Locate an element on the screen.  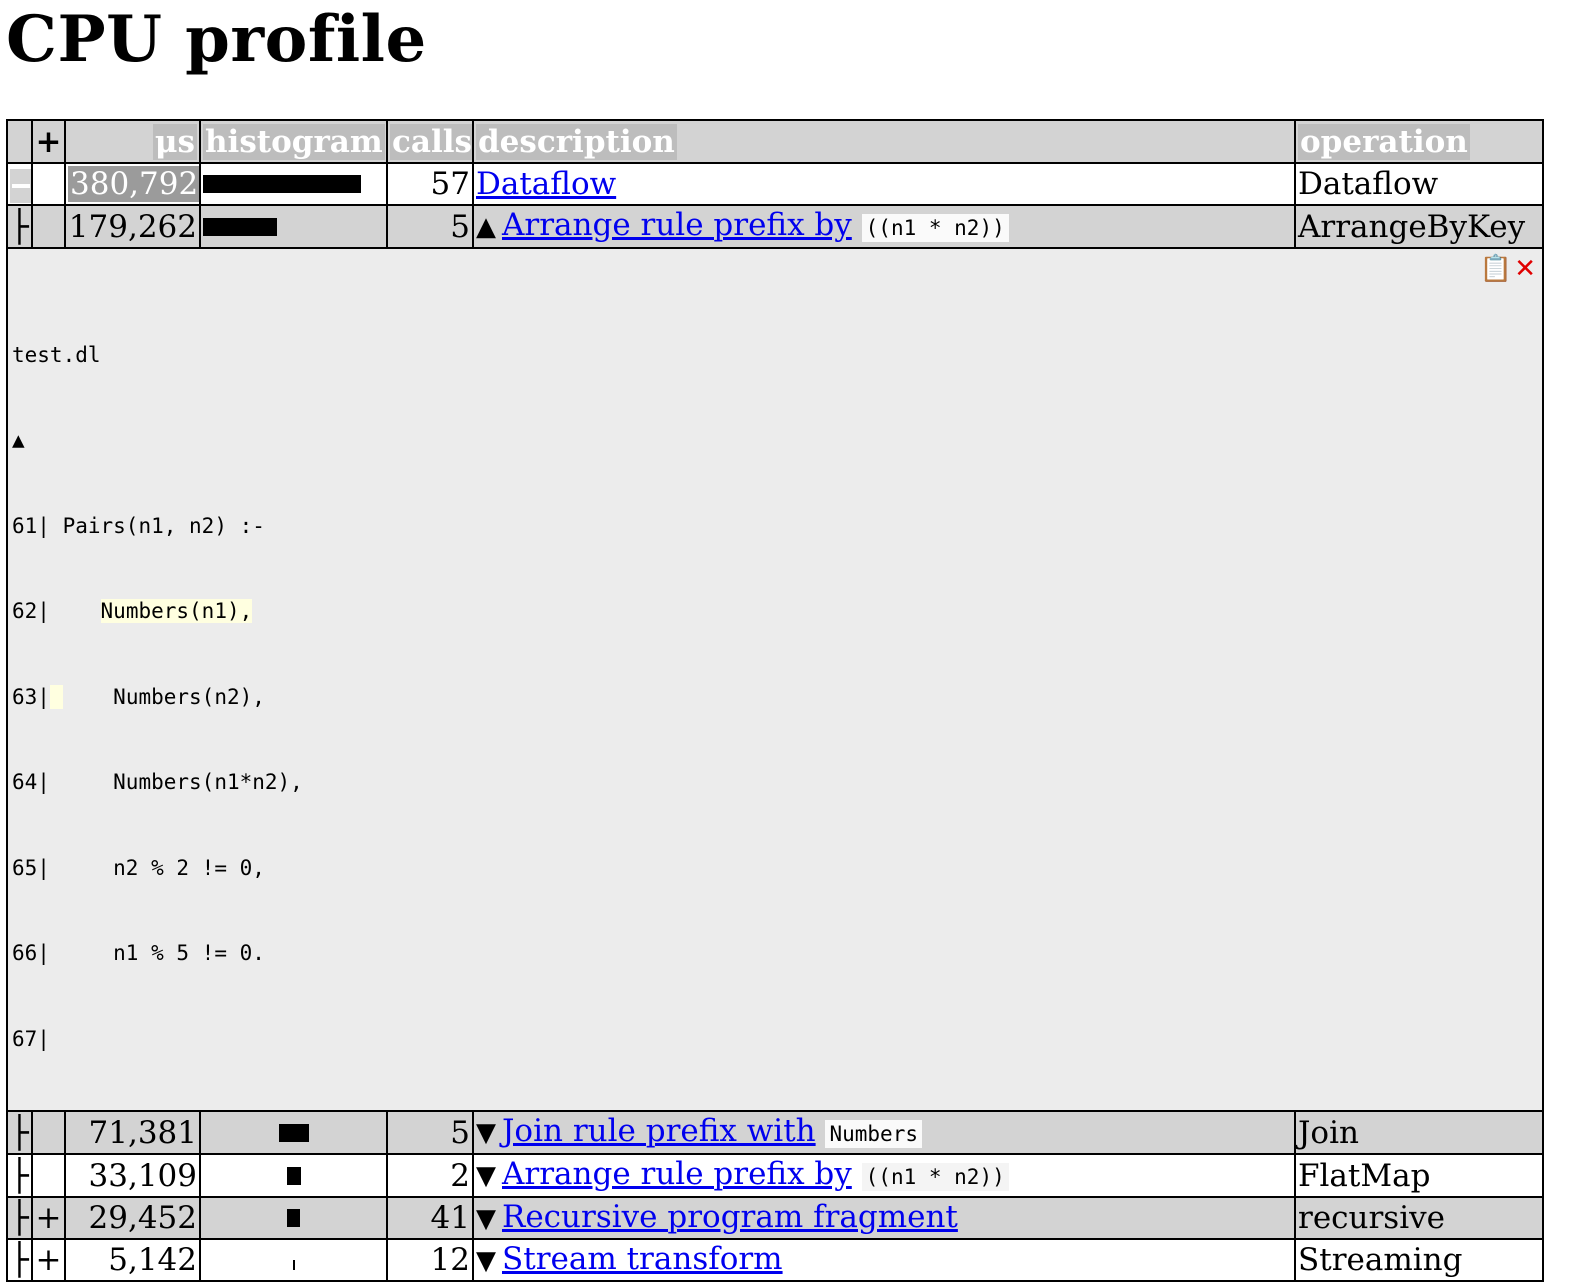
description-link: Recursive program fragment is located at coordinates (730, 1217).